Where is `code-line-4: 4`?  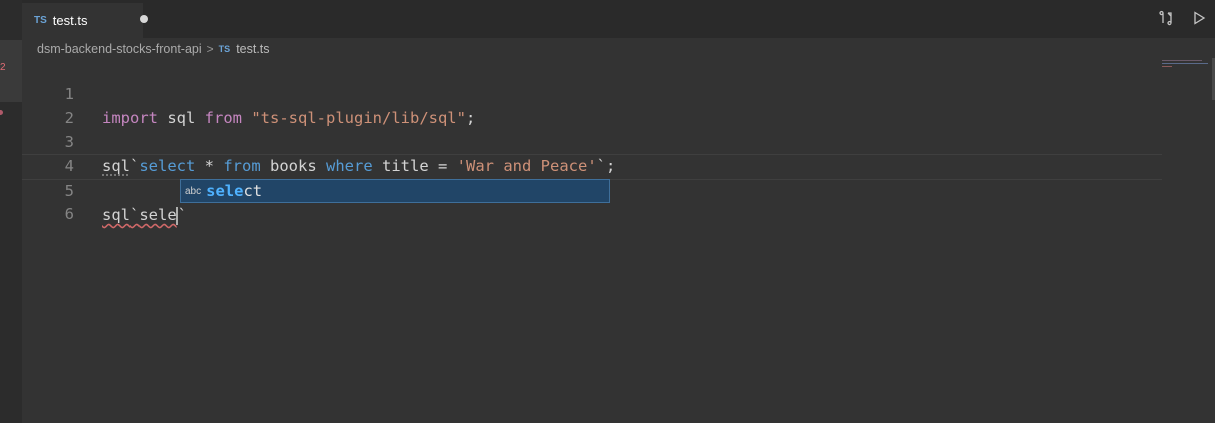
code-line-4: 4 is located at coordinates (592, 152).